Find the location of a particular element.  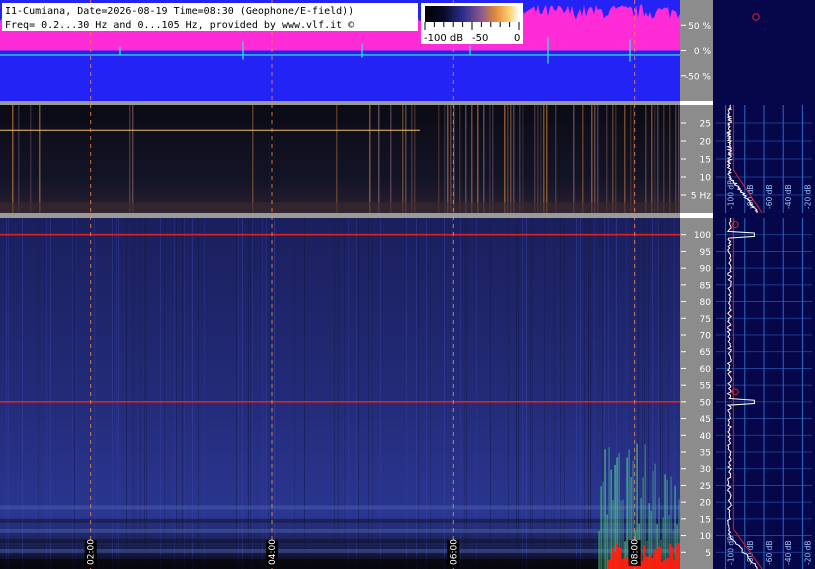

waveform-axis-label: 0 % is located at coordinates (703, 52).